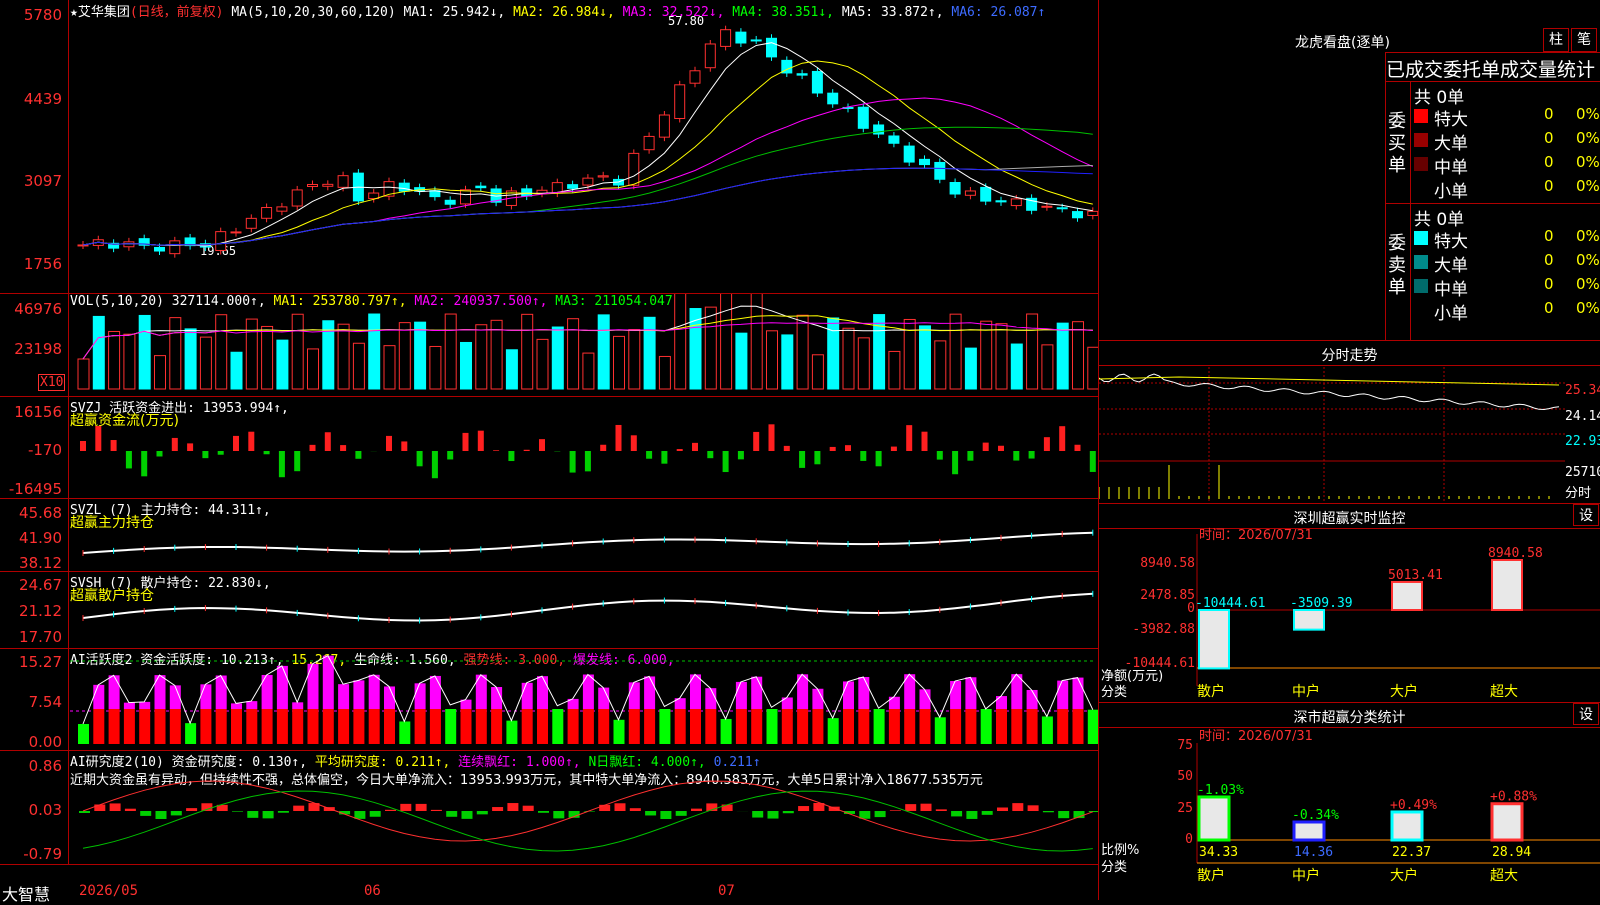 The height and width of the screenshot is (905, 1600). I want to click on date-label: 06, so click(372, 891).